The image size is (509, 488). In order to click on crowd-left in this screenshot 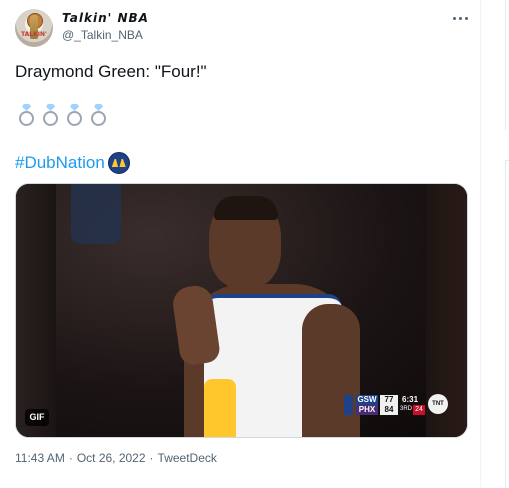, I will do `click(36, 310)`.